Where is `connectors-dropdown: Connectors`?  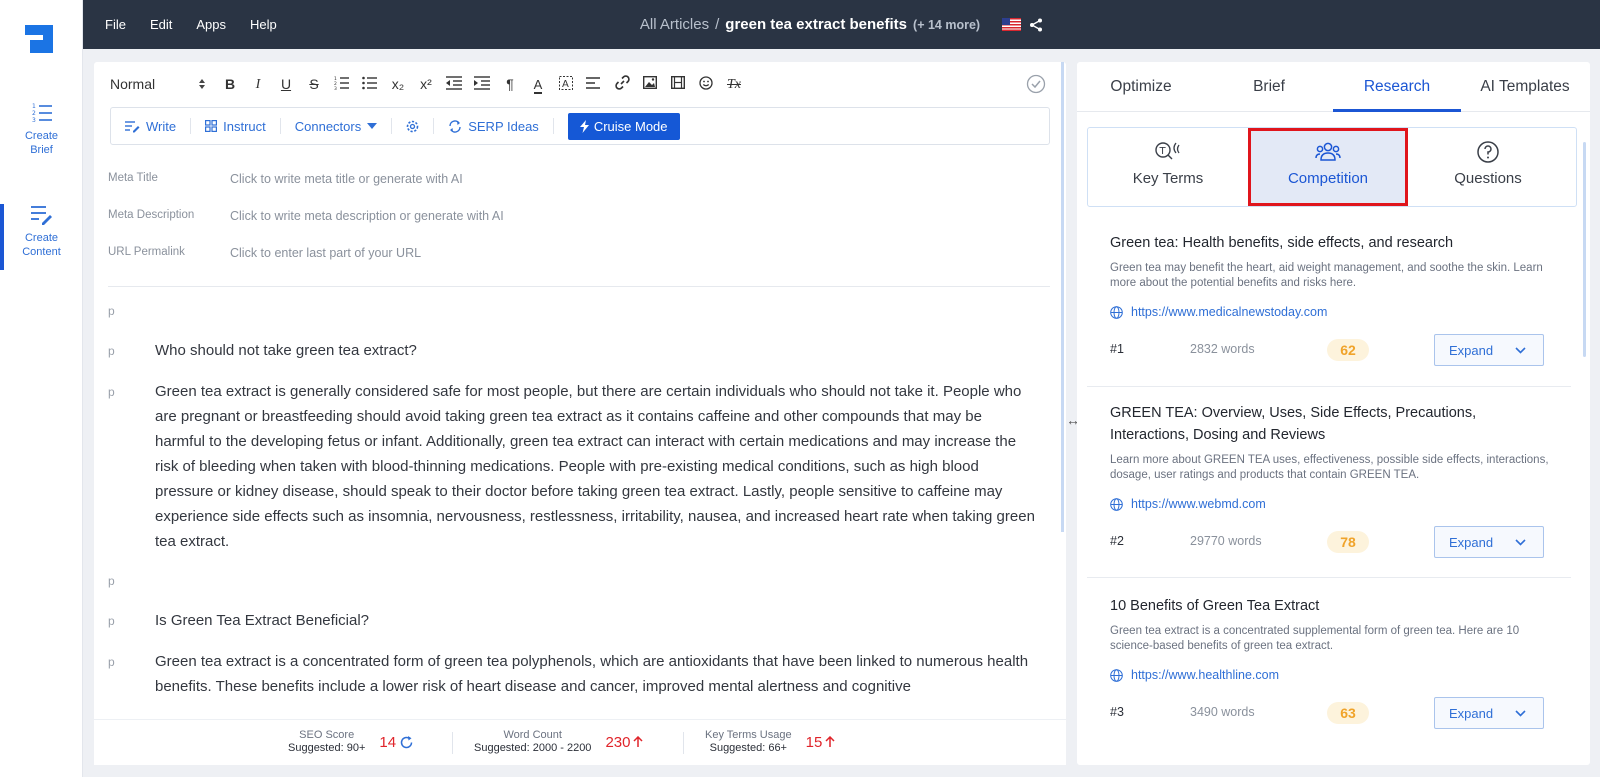 connectors-dropdown: Connectors is located at coordinates (336, 126).